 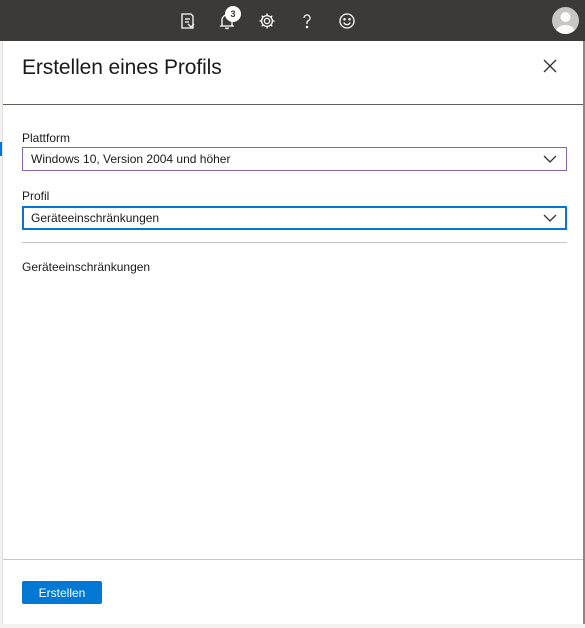 I want to click on smiley-icon, so click(x=347, y=21).